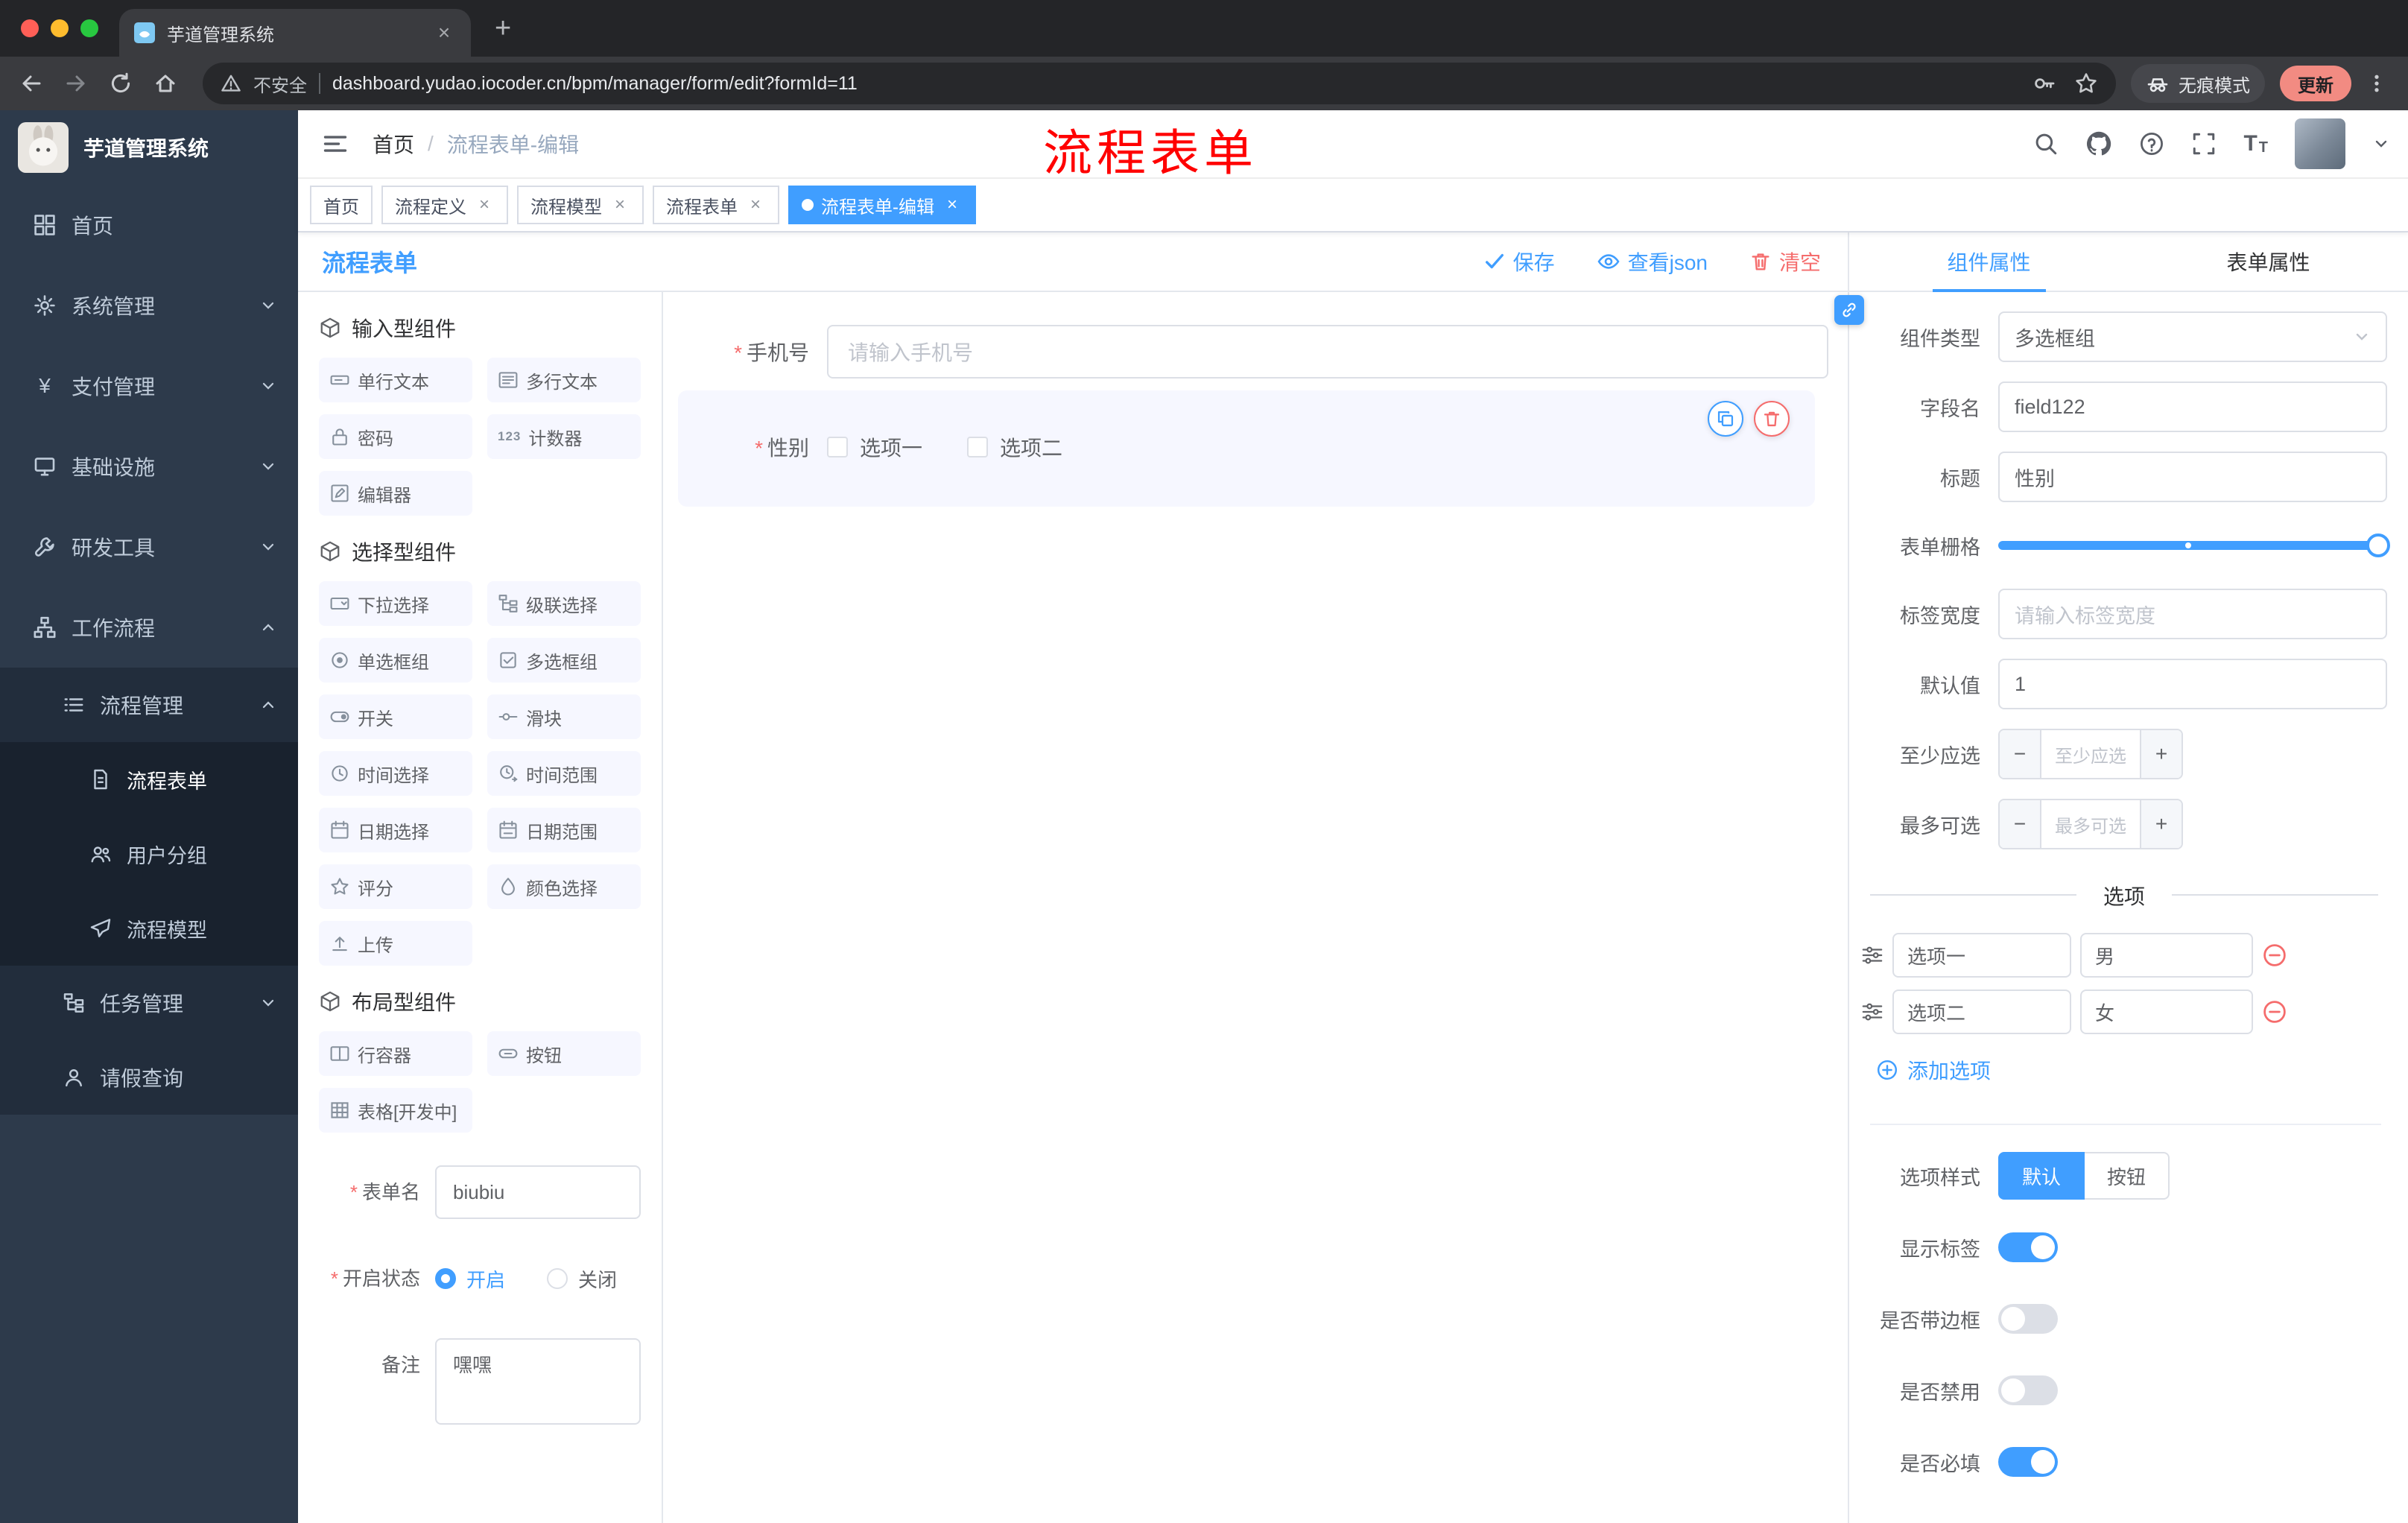 The width and height of the screenshot is (2408, 1523). What do you see at coordinates (2381, 144) in the screenshot?
I see `avatar-caret-icon` at bounding box center [2381, 144].